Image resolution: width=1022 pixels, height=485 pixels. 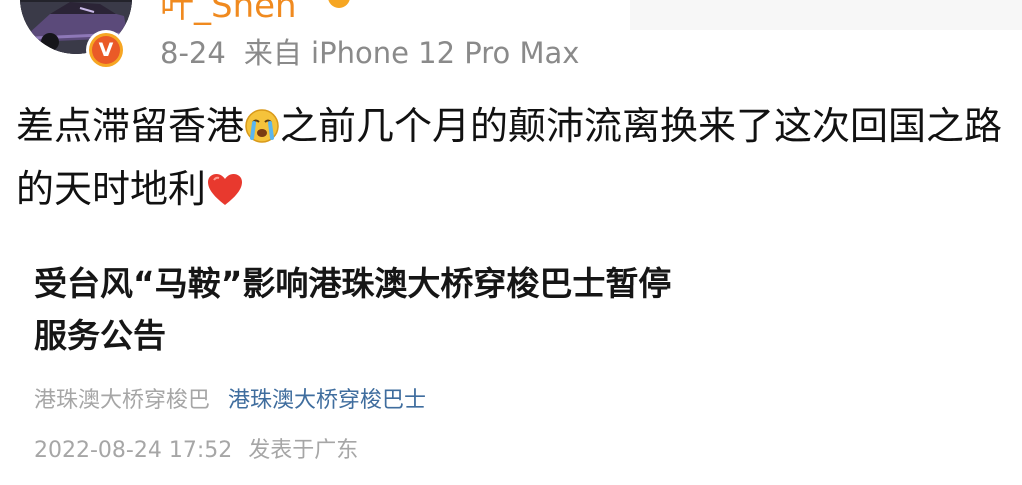 I want to click on verified-badge-label: V, so click(x=106, y=50).